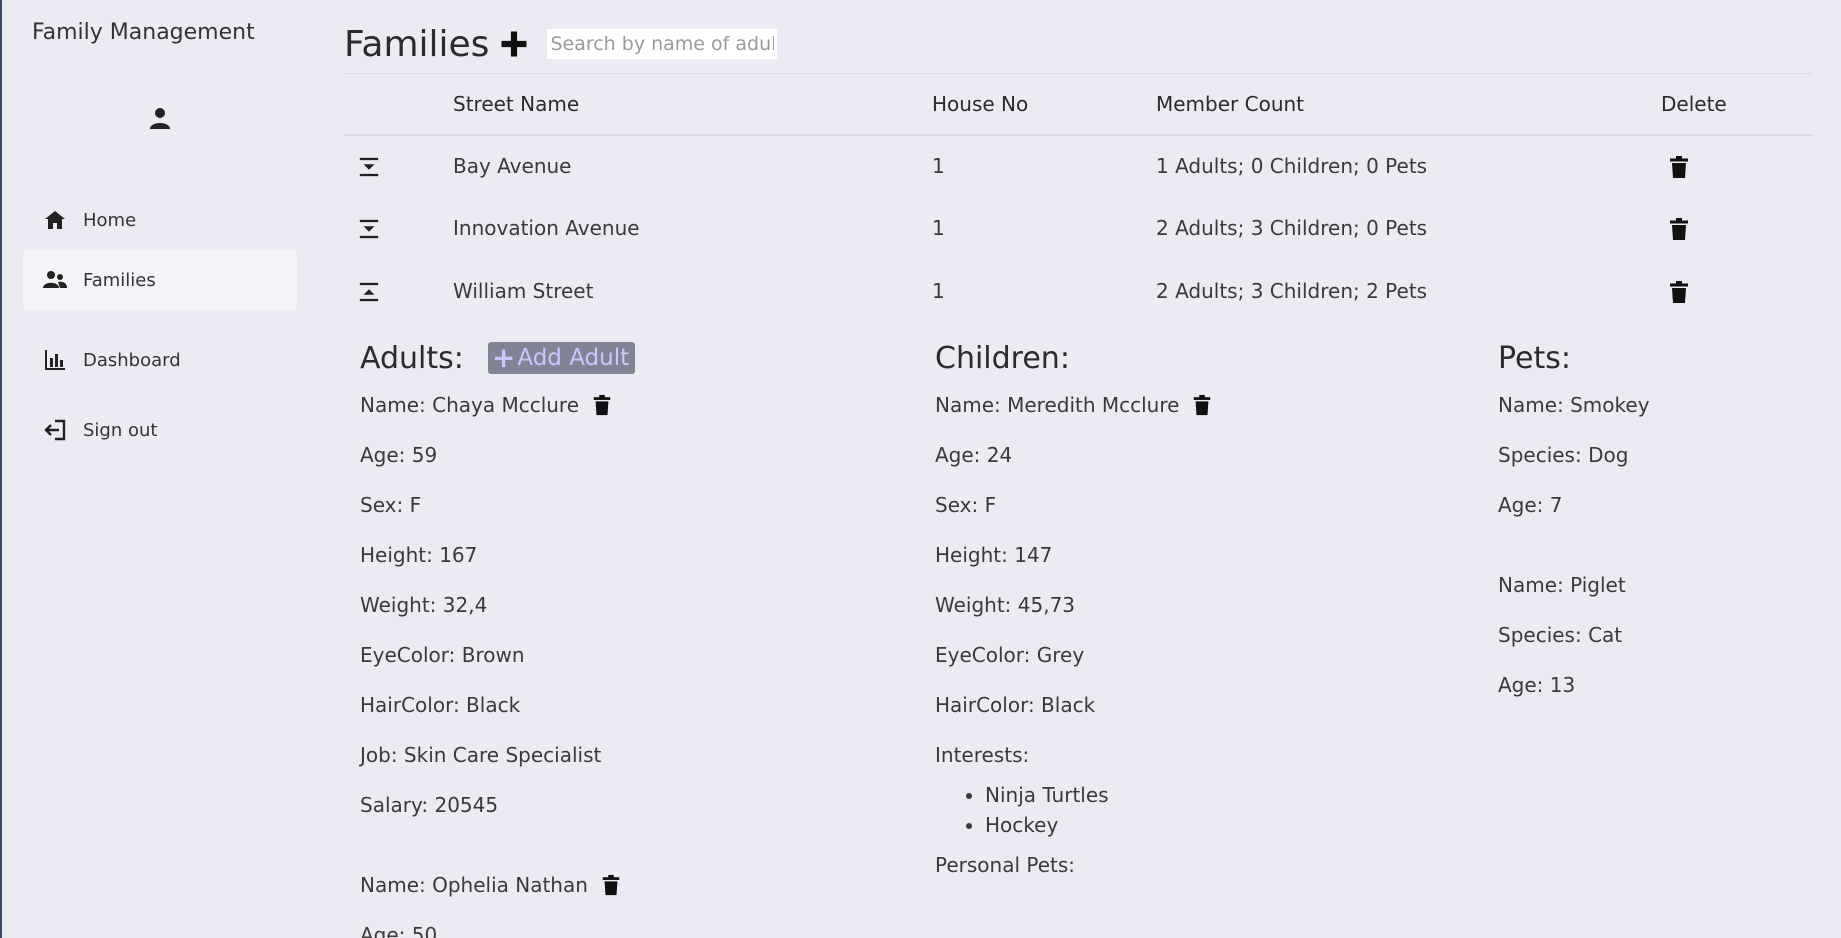 Image resolution: width=1841 pixels, height=938 pixels. I want to click on page-title: Families, so click(417, 44).